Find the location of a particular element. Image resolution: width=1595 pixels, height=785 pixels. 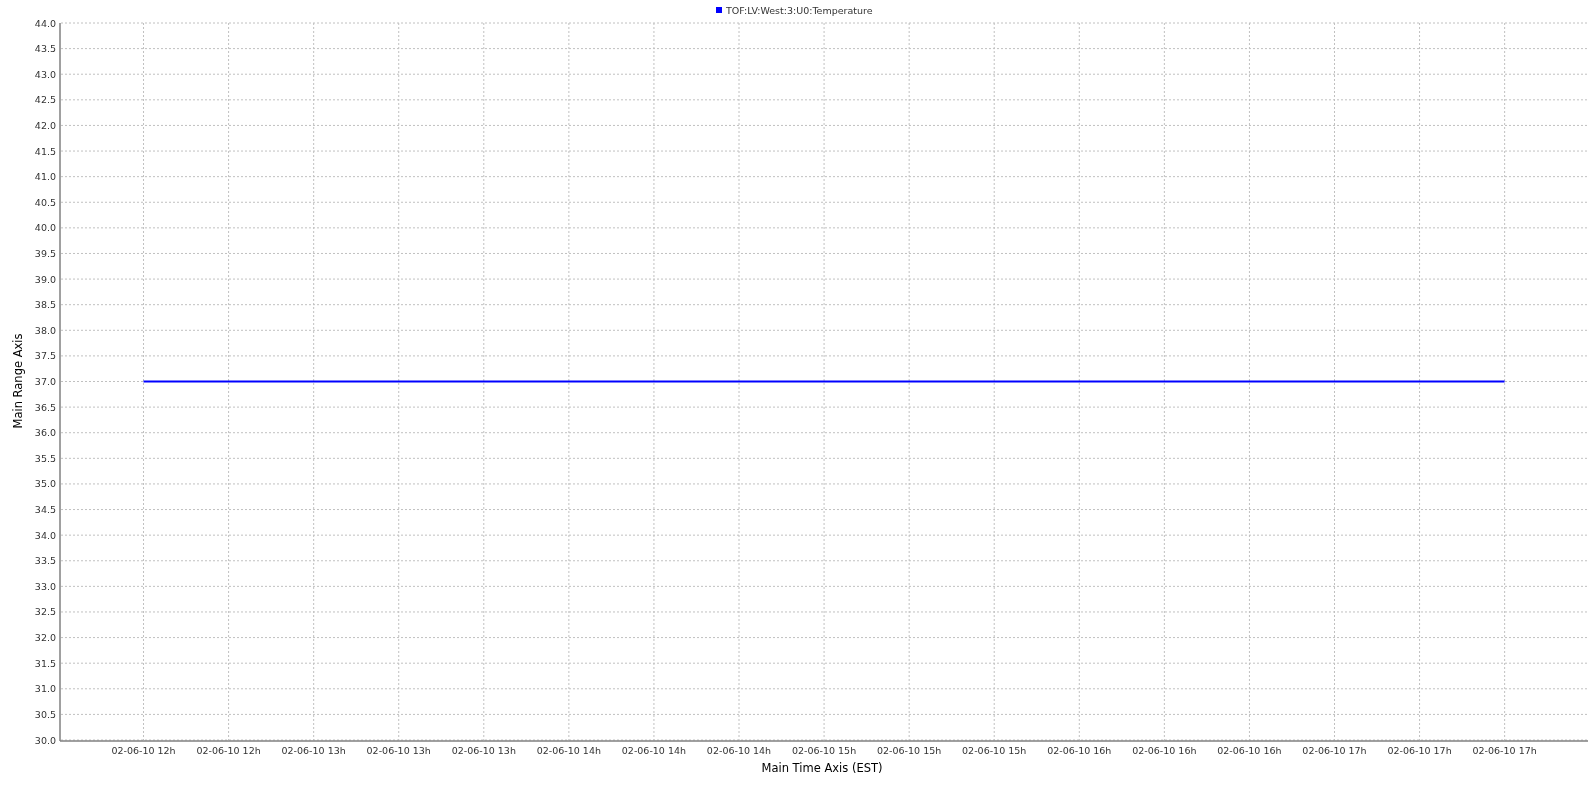

axis-tick-label: 40.0 is located at coordinates (45, 228).